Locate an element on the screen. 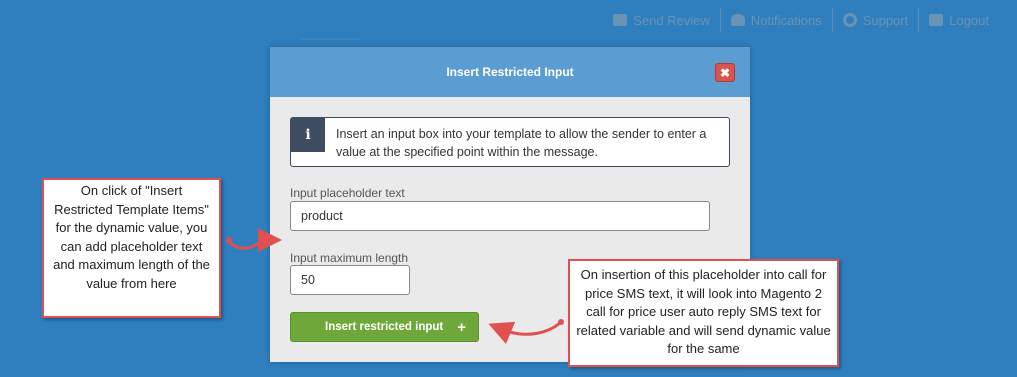  nav-notifications: Notifications is located at coordinates (775, 20).